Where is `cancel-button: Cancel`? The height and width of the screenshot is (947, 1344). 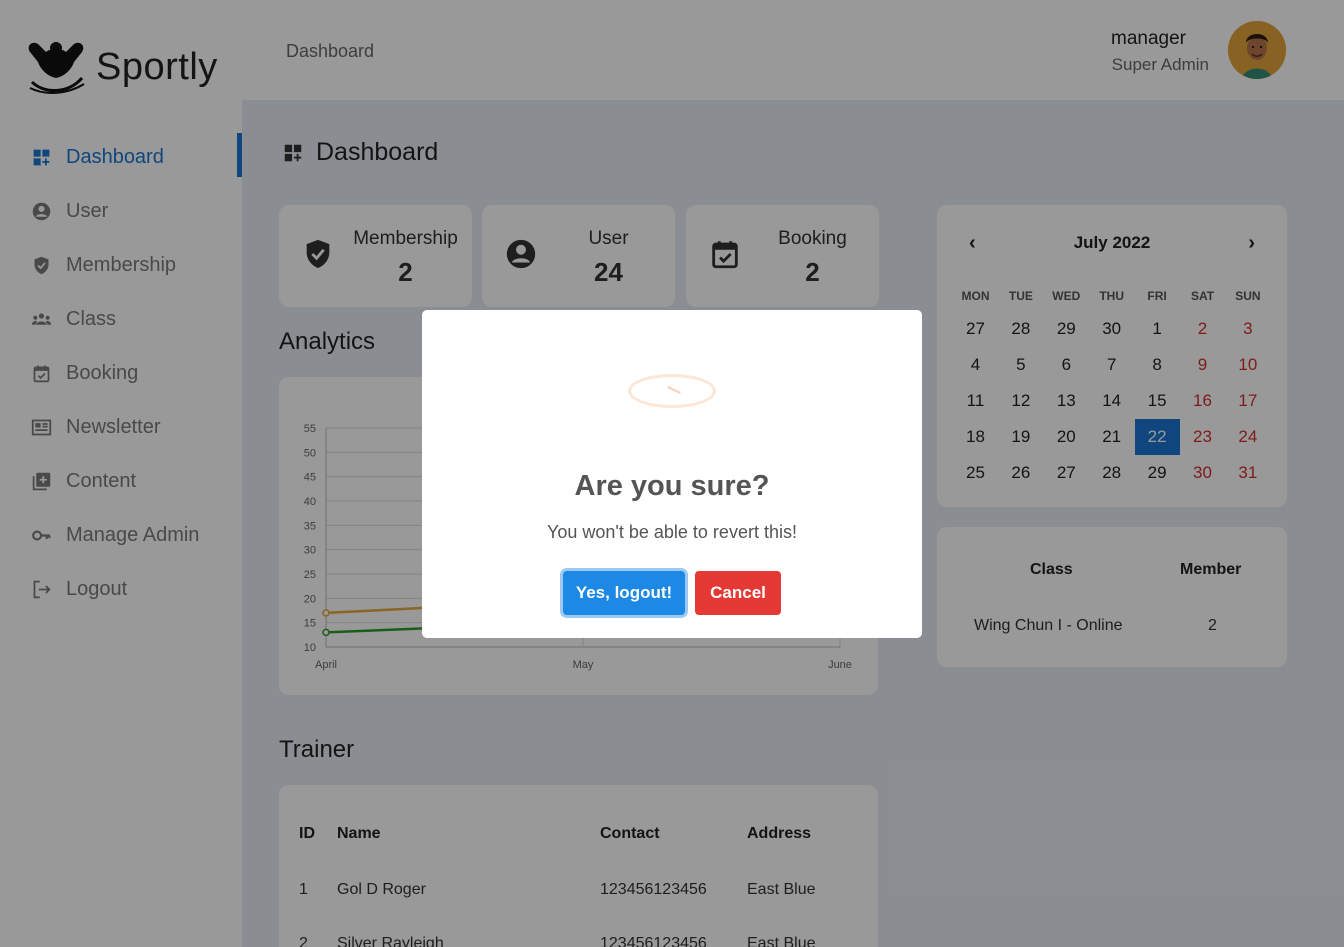
cancel-button: Cancel is located at coordinates (738, 593).